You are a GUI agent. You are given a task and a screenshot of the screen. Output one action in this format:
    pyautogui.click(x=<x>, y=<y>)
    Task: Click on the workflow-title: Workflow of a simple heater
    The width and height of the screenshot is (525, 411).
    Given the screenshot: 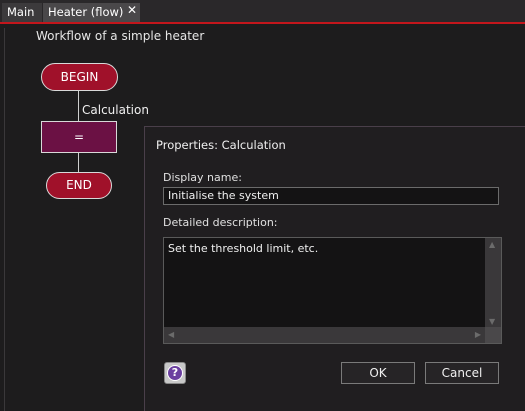 What is the action you would take?
    pyautogui.click(x=120, y=36)
    